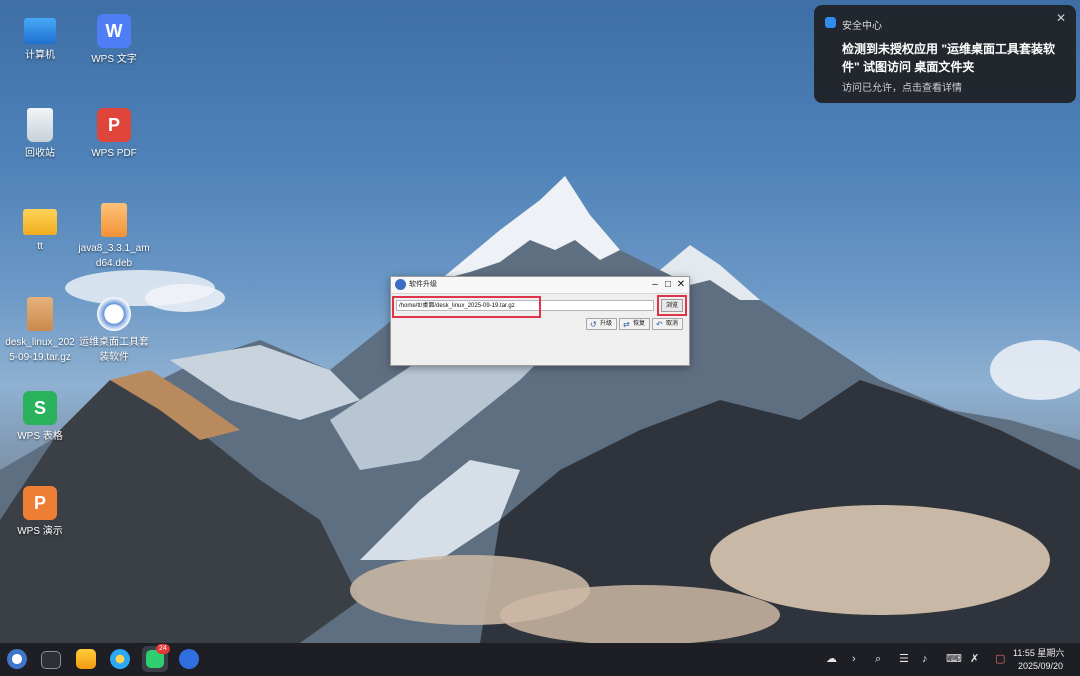 The width and height of the screenshot is (1080, 676). What do you see at coordinates (672, 324) in the screenshot?
I see `cancel-button-label: 取消` at bounding box center [672, 324].